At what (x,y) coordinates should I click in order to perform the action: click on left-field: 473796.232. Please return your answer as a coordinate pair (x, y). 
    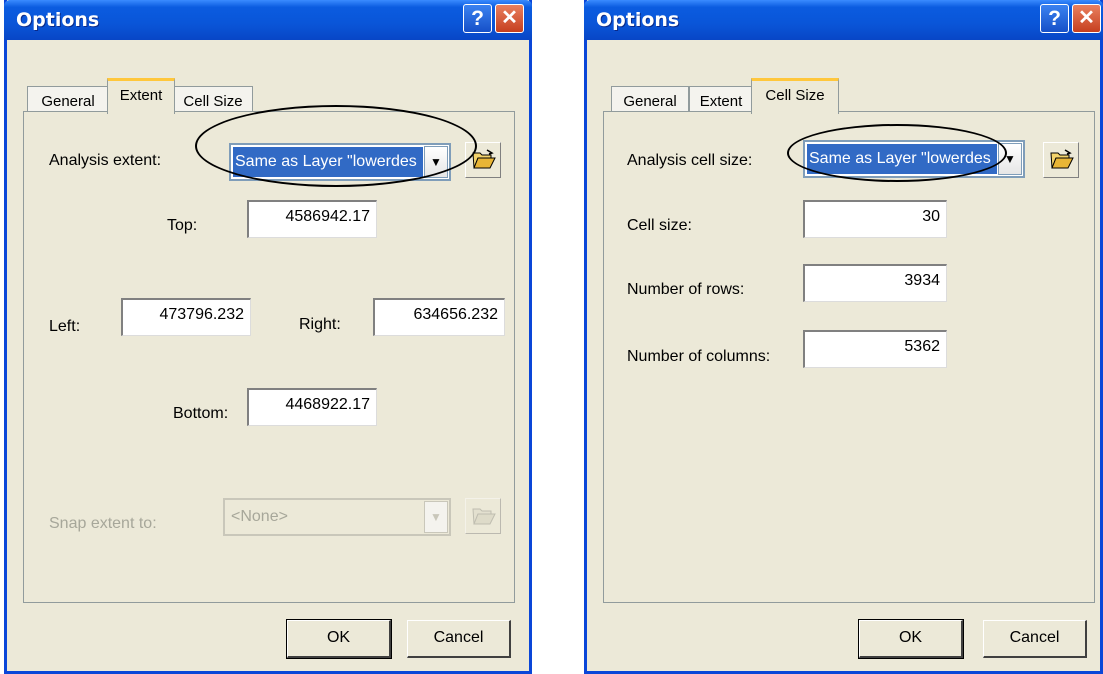
    Looking at the image, I should click on (186, 317).